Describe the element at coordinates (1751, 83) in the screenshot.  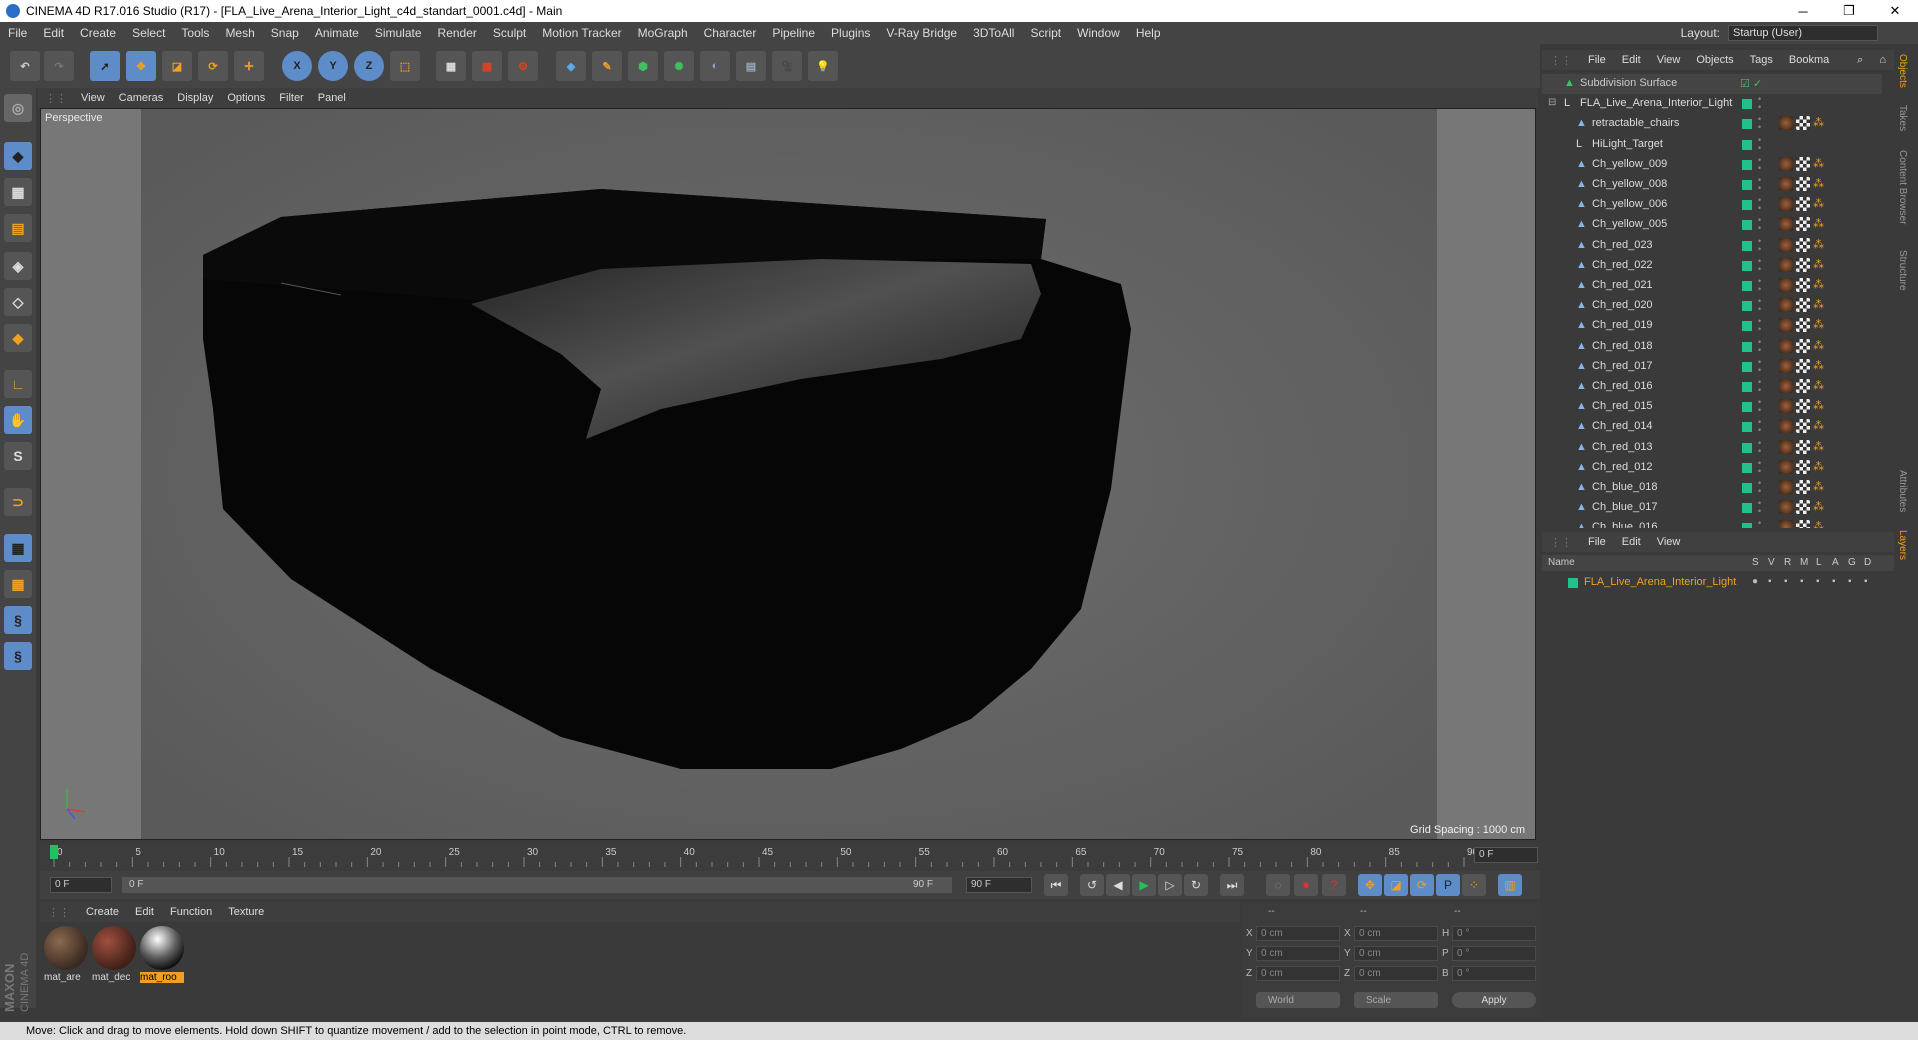
I see `enabled-check-icon: ☑ ✓` at that location.